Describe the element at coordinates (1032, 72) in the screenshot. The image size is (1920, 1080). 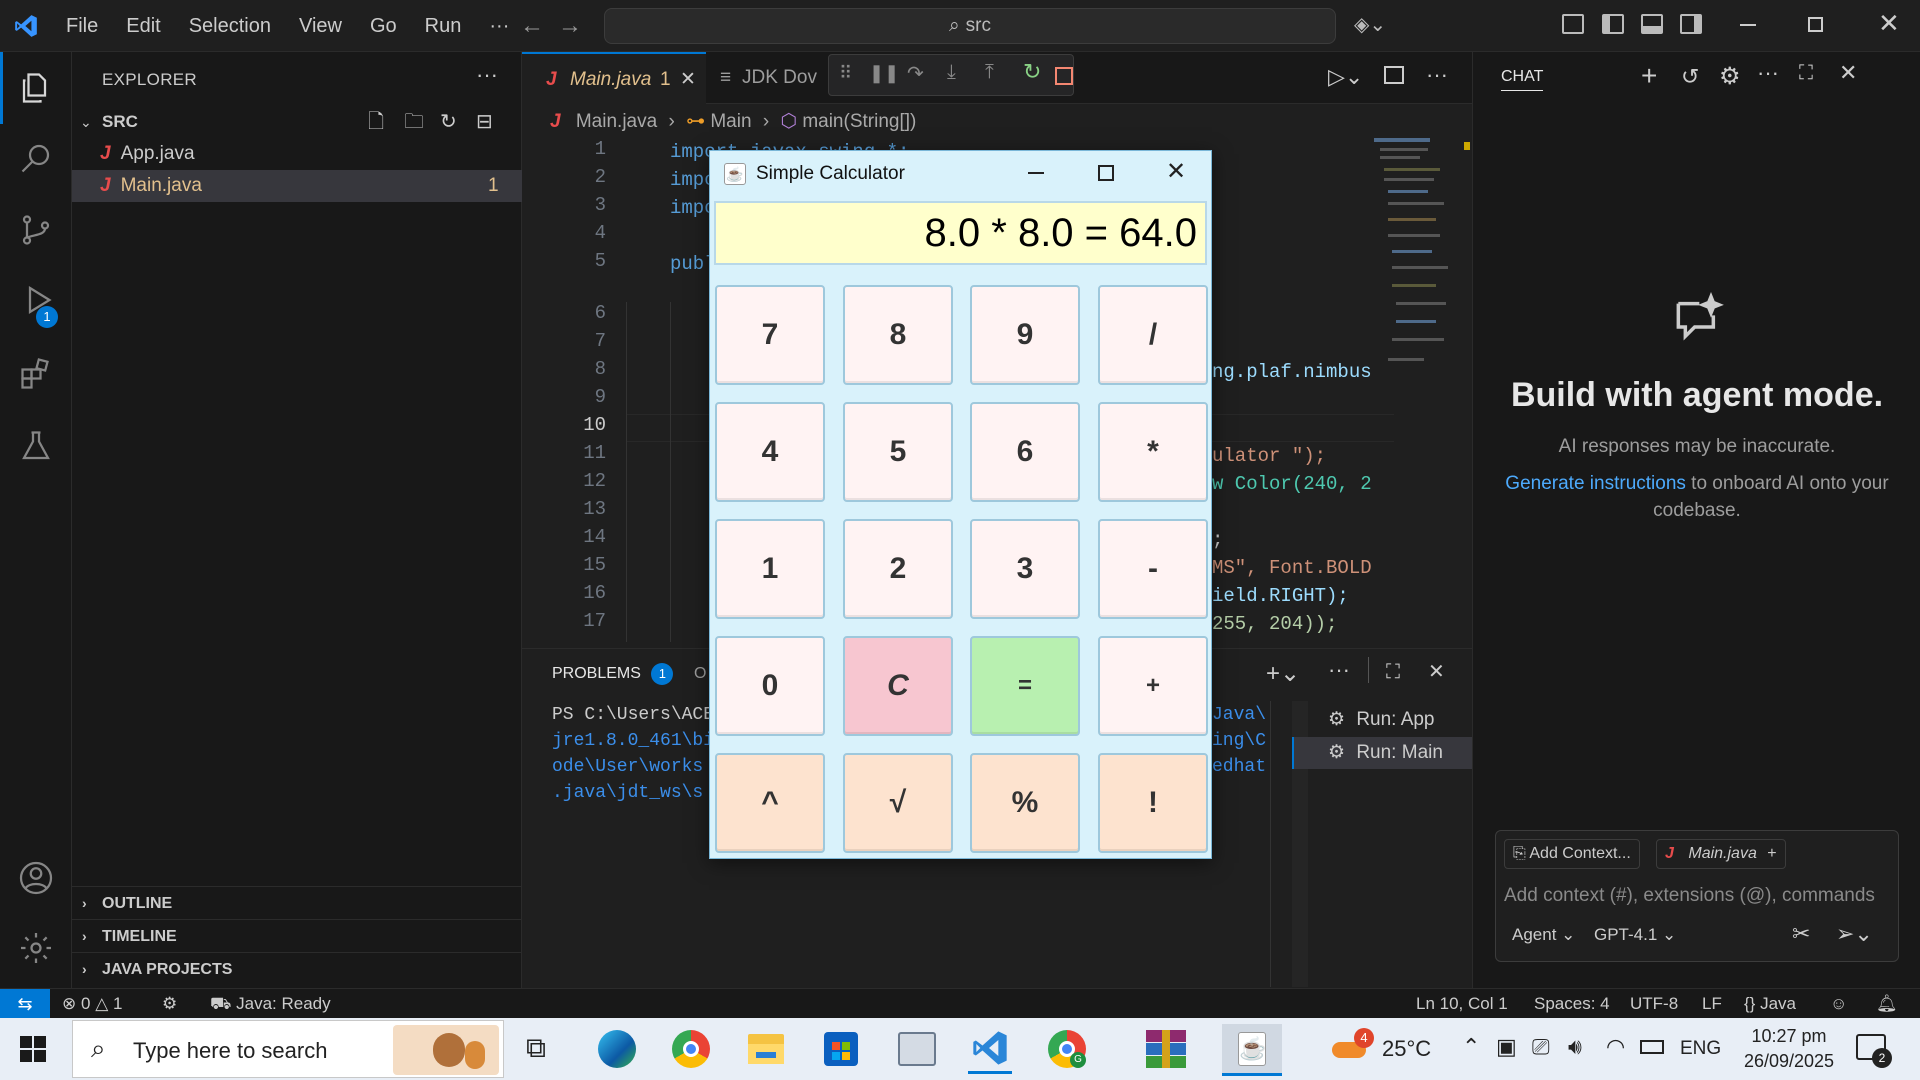
I see `restart-icon: ↻` at that location.